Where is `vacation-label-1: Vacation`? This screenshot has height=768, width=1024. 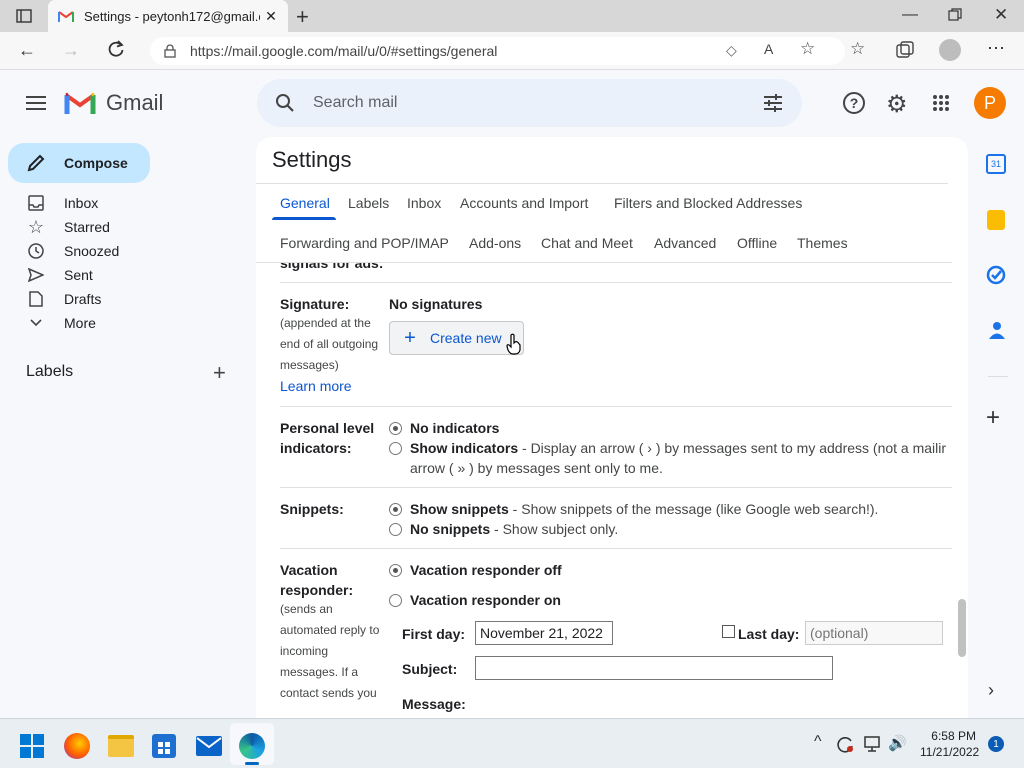
vacation-label-1: Vacation is located at coordinates (309, 570).